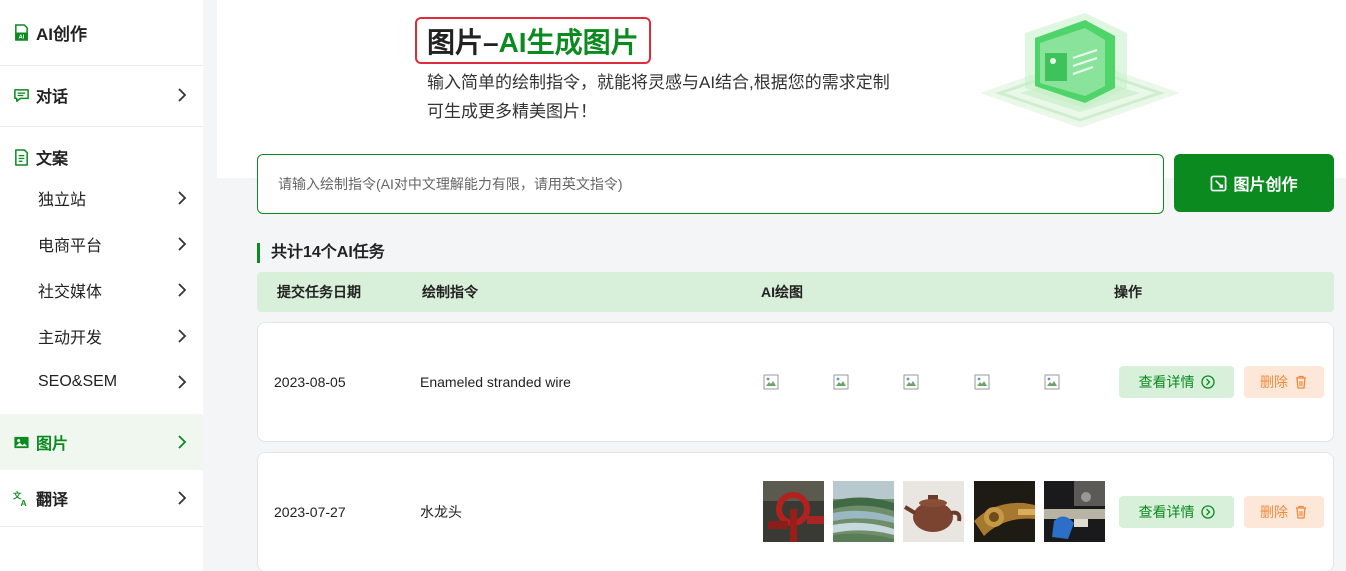  What do you see at coordinates (21, 442) in the screenshot?
I see `image-icon` at bounding box center [21, 442].